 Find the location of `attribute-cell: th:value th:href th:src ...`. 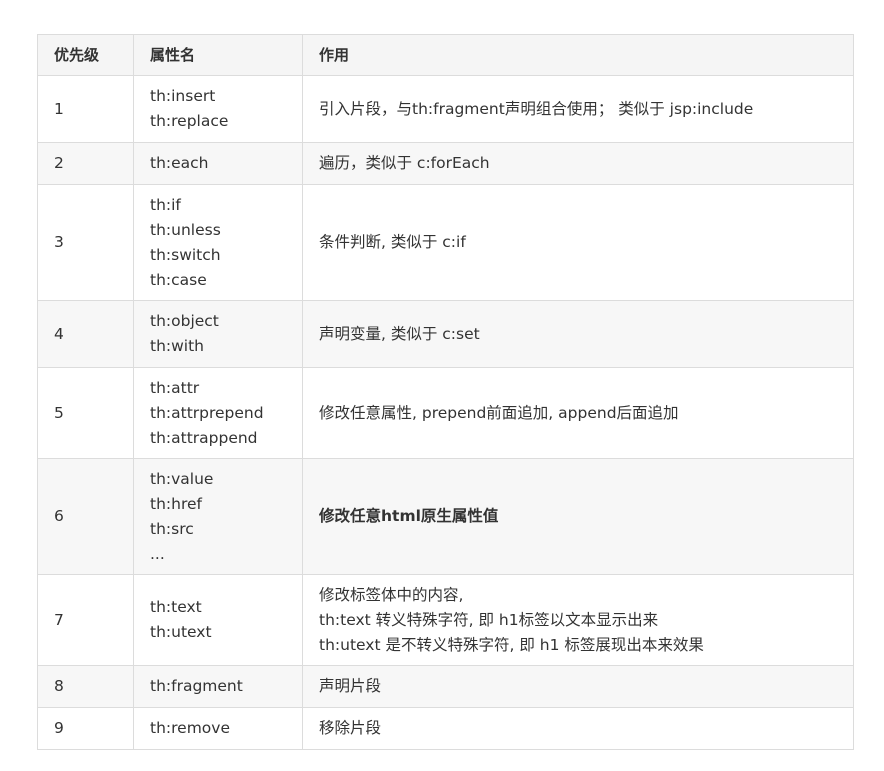

attribute-cell: th:value th:href th:src ... is located at coordinates (218, 516).